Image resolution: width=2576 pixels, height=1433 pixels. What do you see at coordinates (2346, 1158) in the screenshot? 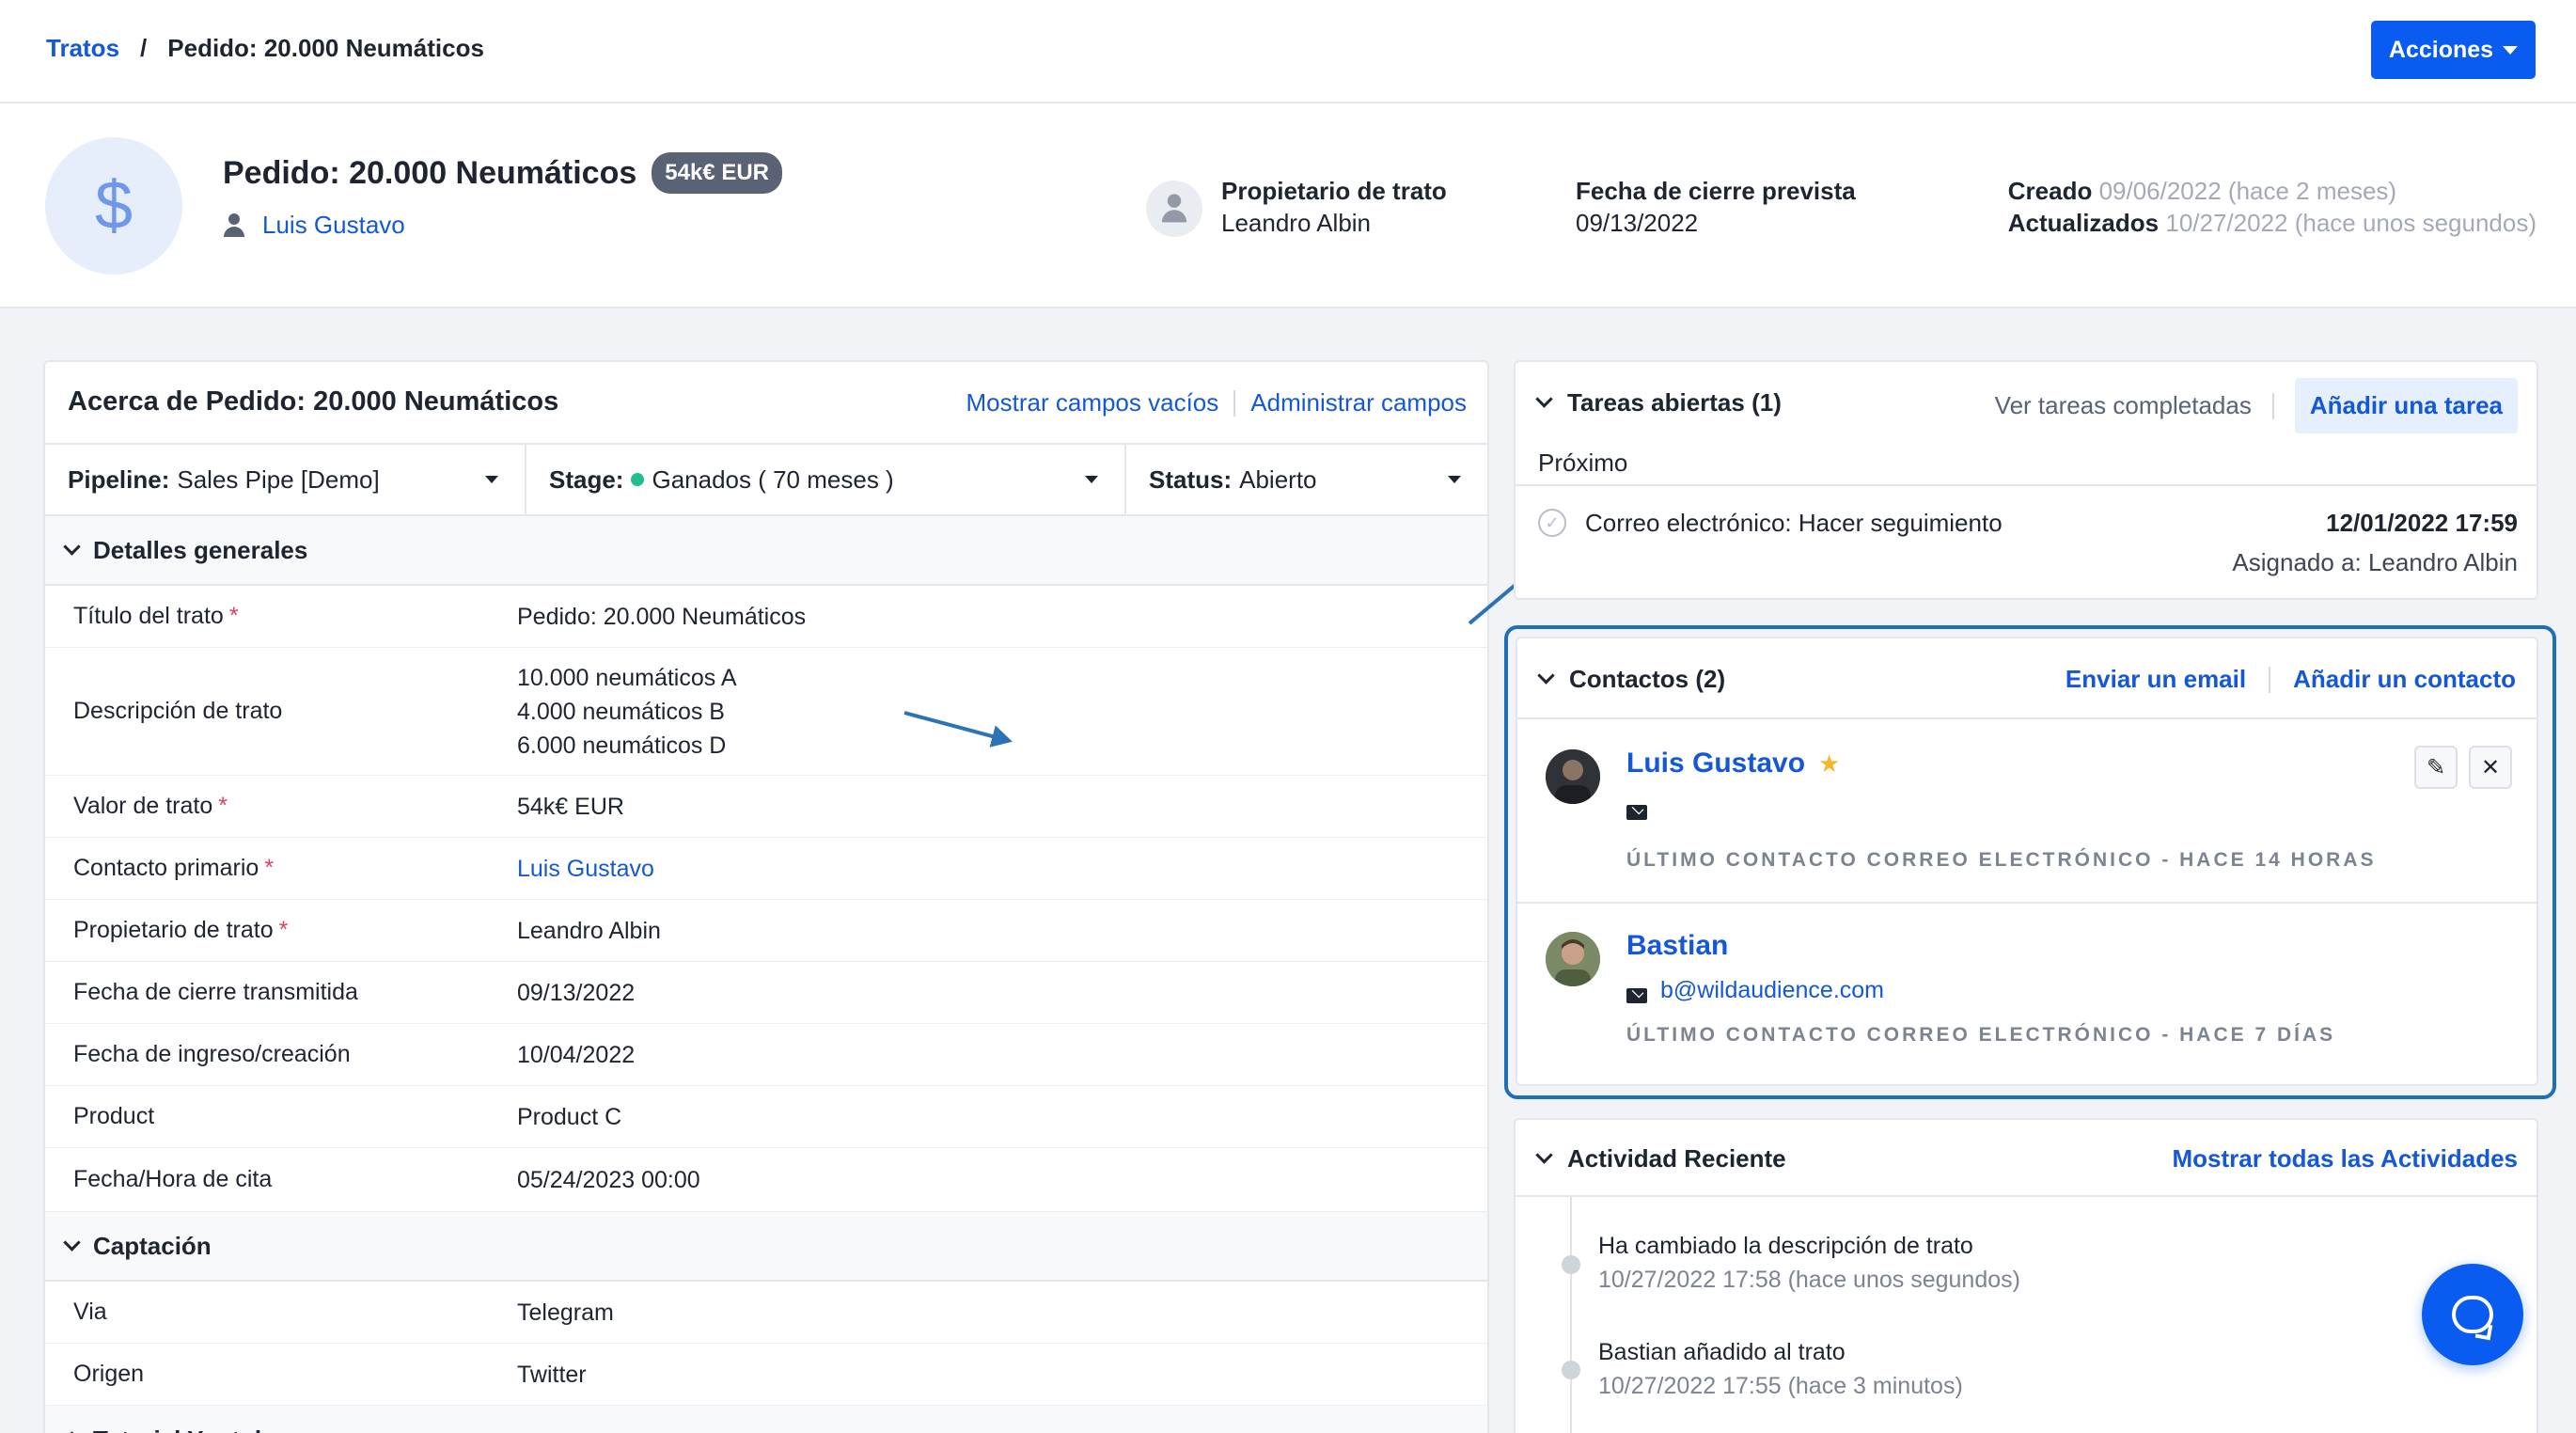
I see `show-all-activities-link: Mostrar todas las Actividades` at bounding box center [2346, 1158].